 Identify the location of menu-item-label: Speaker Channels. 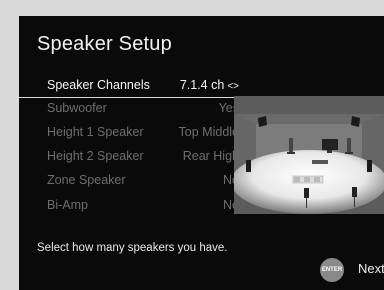
(98, 85).